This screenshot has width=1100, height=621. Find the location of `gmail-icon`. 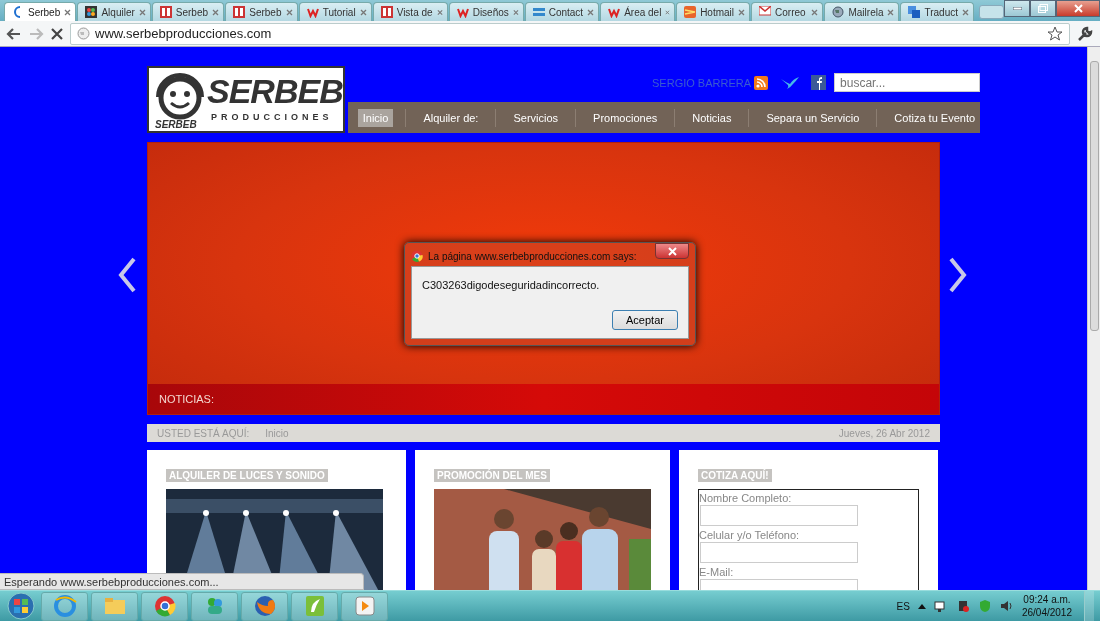

gmail-icon is located at coordinates (765, 12).